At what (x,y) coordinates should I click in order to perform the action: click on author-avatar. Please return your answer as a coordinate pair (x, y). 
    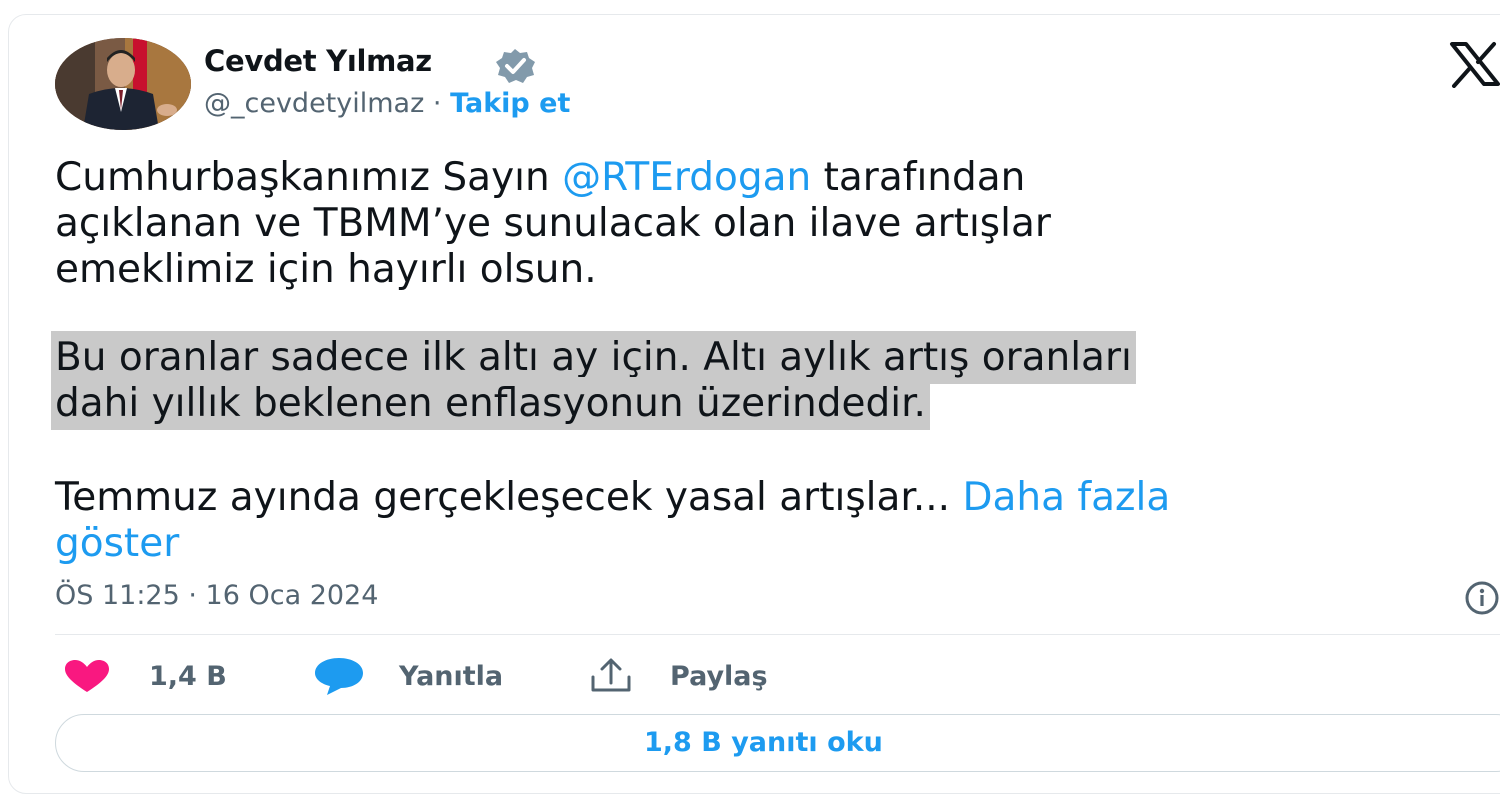
    Looking at the image, I should click on (123, 84).